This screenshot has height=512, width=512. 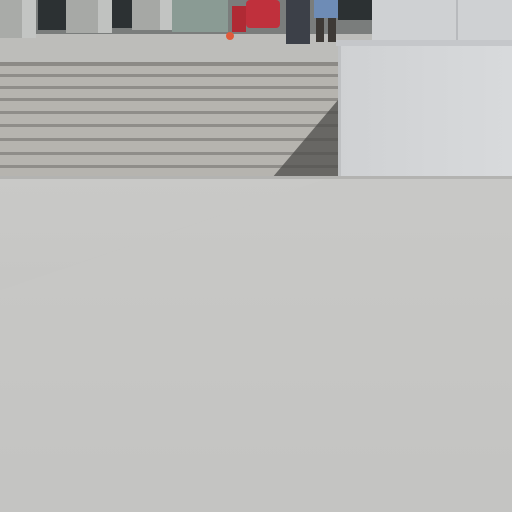 I want to click on glass-panel, so click(x=200, y=16).